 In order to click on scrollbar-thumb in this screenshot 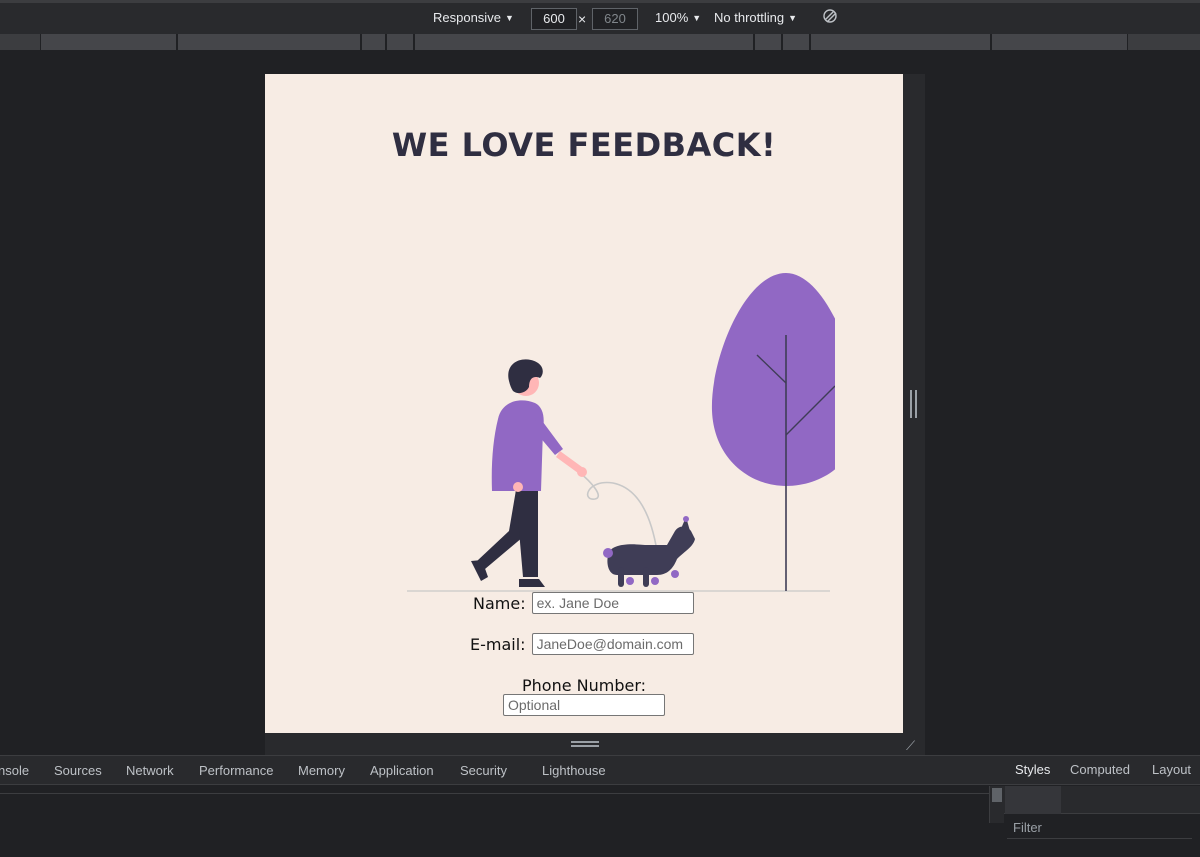, I will do `click(997, 795)`.